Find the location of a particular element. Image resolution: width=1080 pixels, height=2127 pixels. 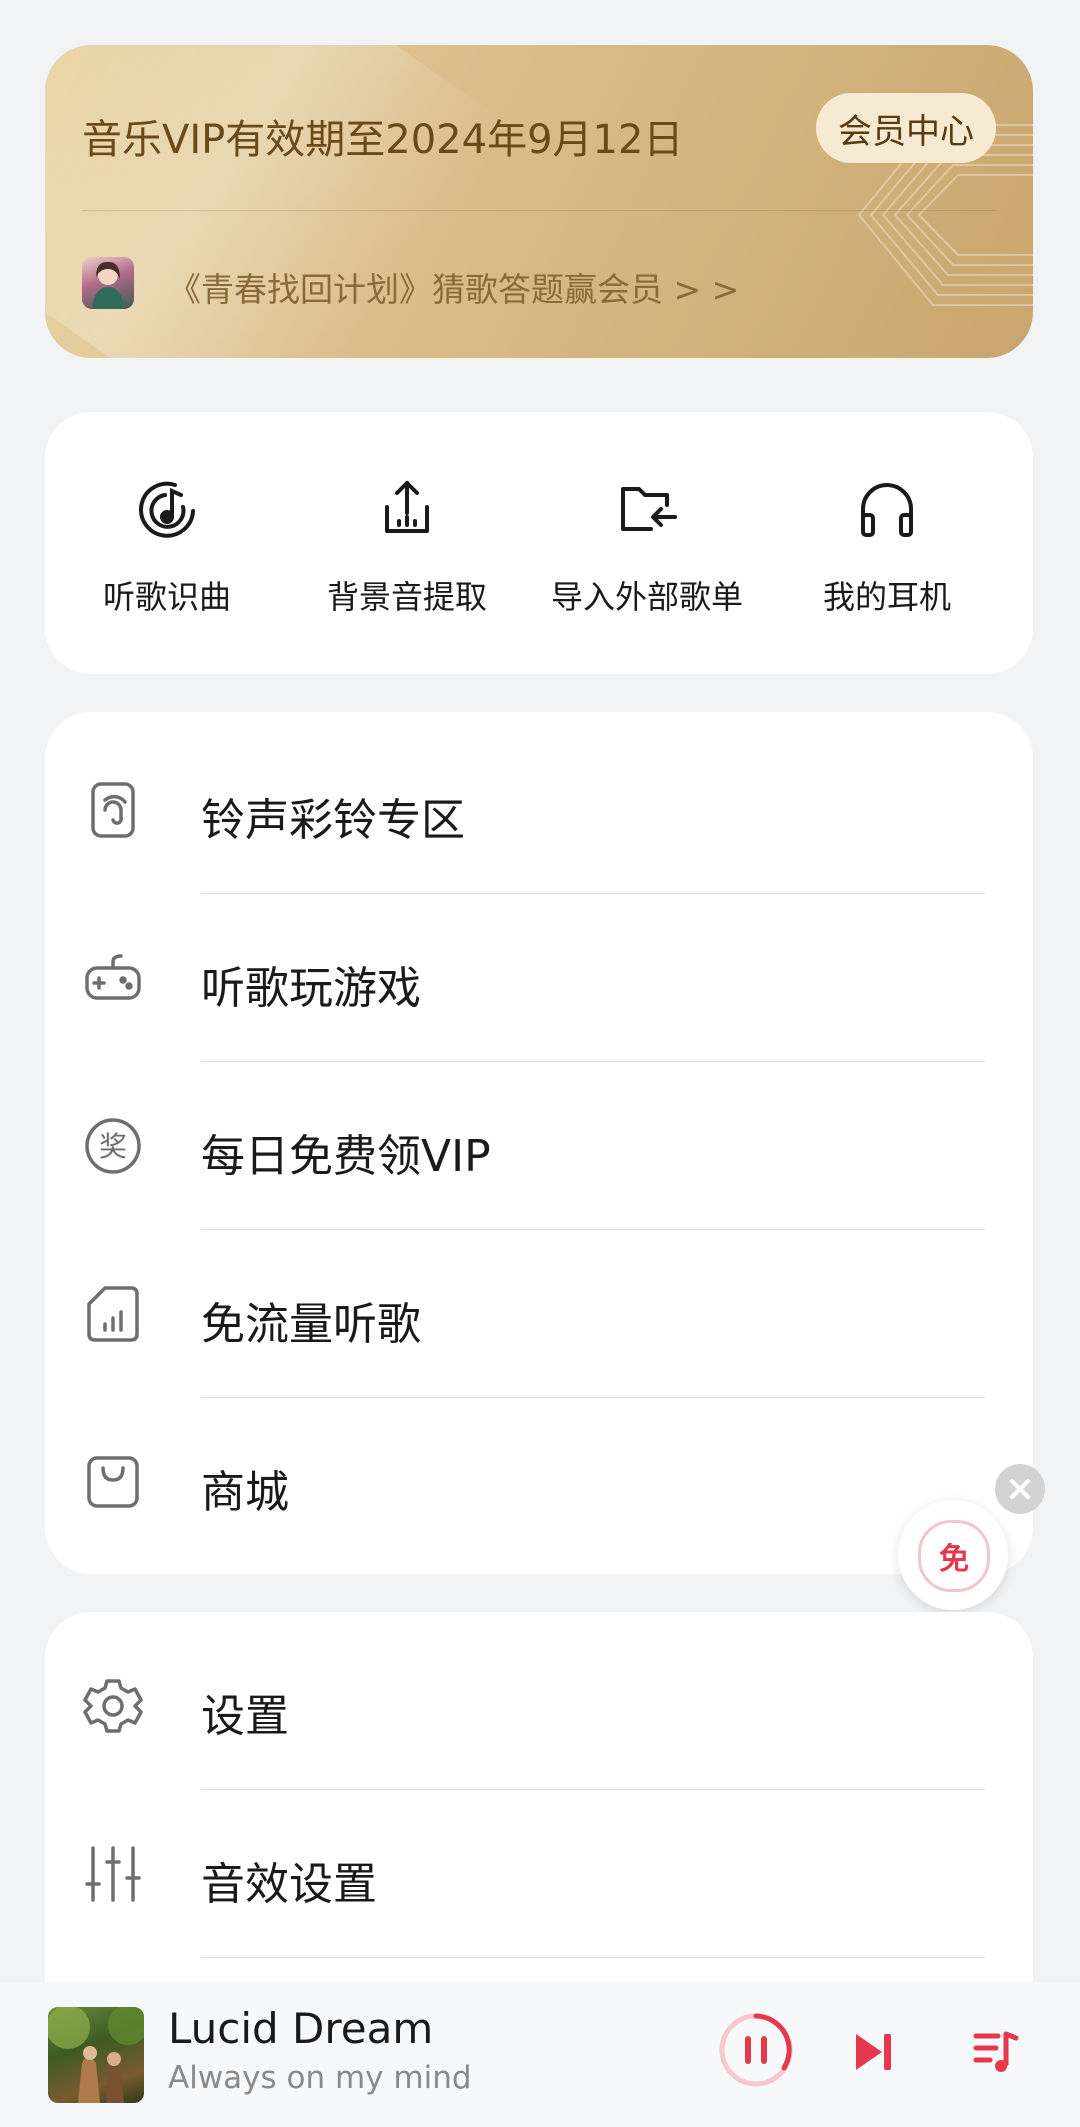

promo-link: 《青春找回计划》猜歌答题赢会员 > > is located at coordinates (453, 287).